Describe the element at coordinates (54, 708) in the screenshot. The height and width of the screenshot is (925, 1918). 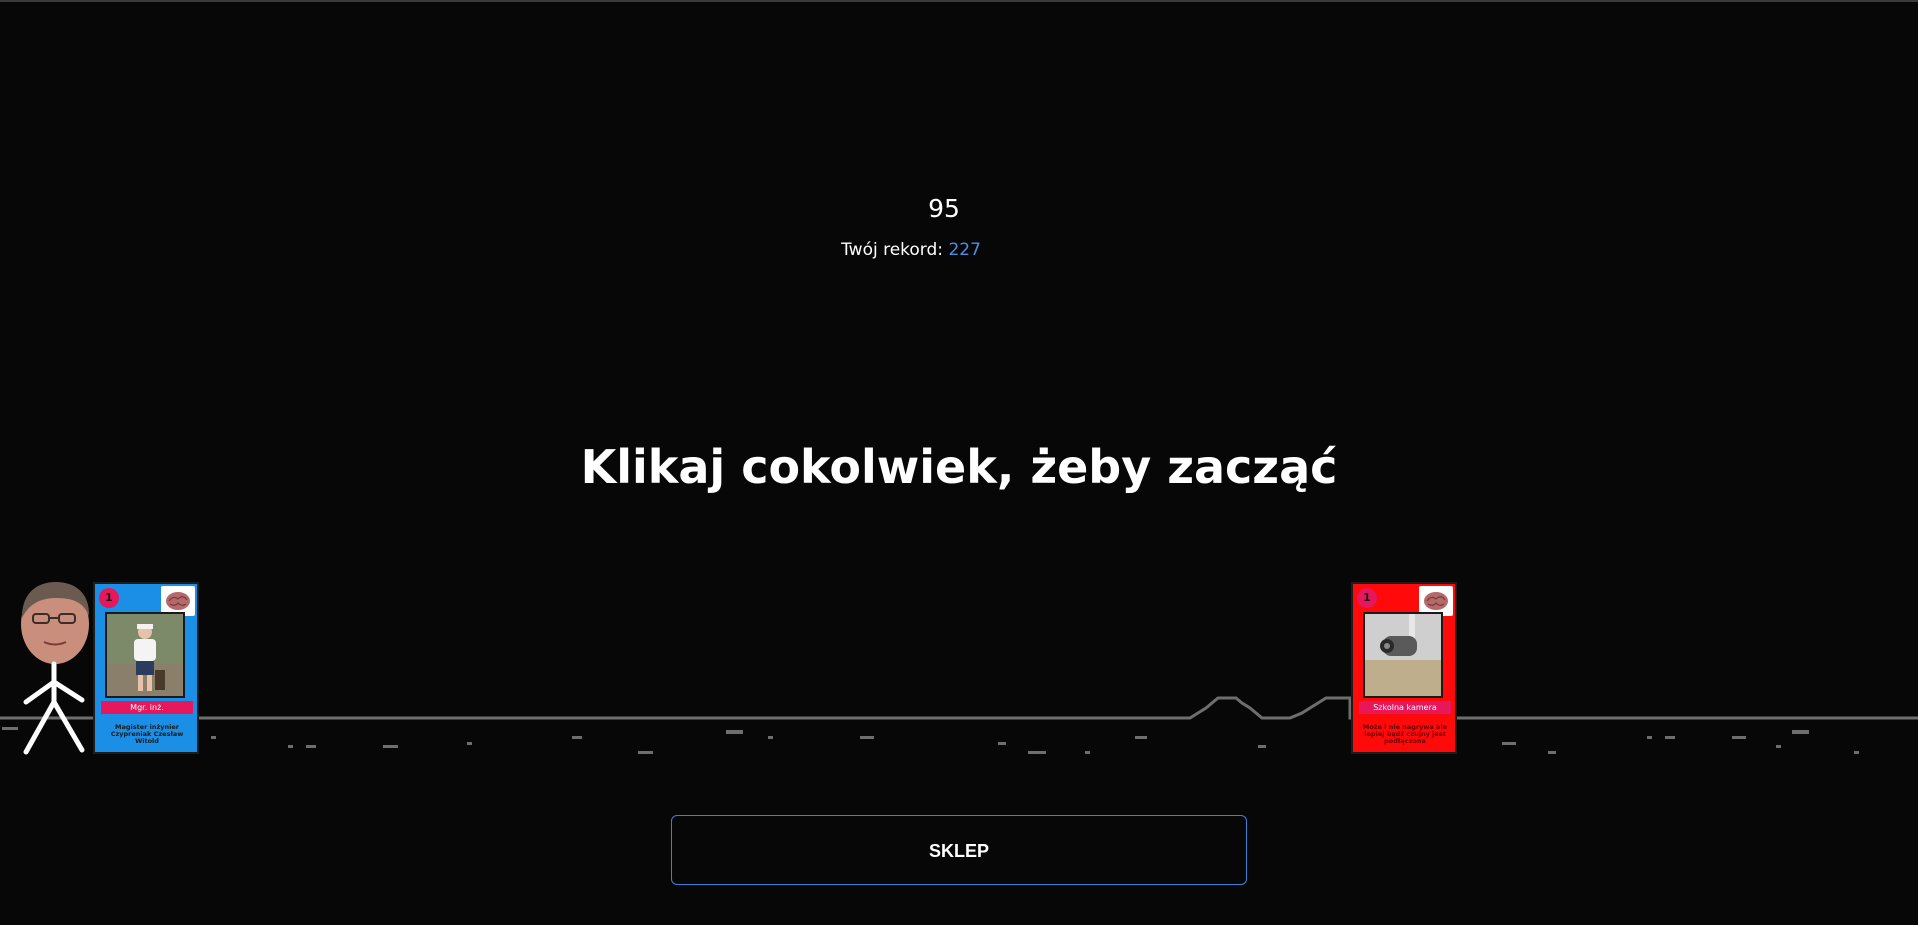
I see `player-body` at that location.